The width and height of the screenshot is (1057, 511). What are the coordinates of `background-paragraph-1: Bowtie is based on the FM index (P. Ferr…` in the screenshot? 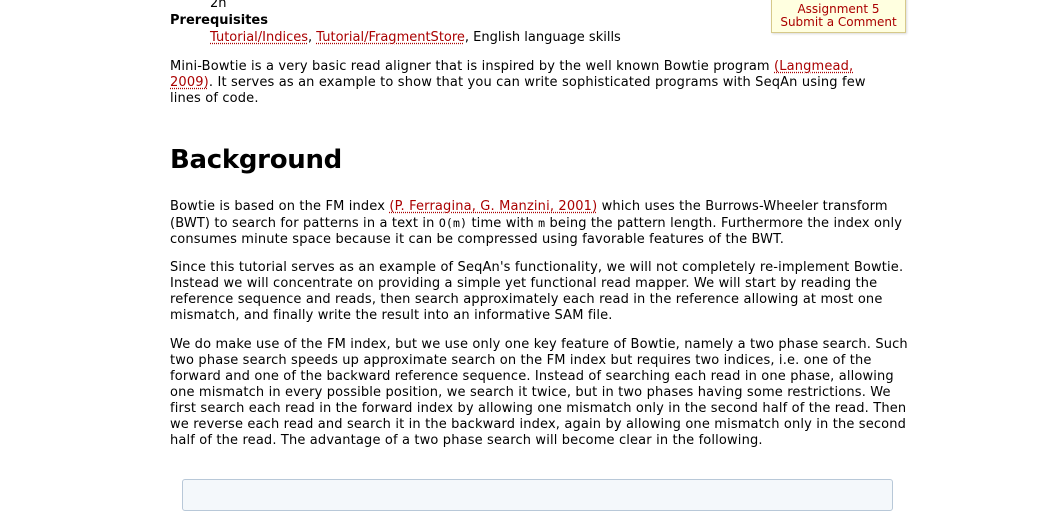 It's located at (537, 223).